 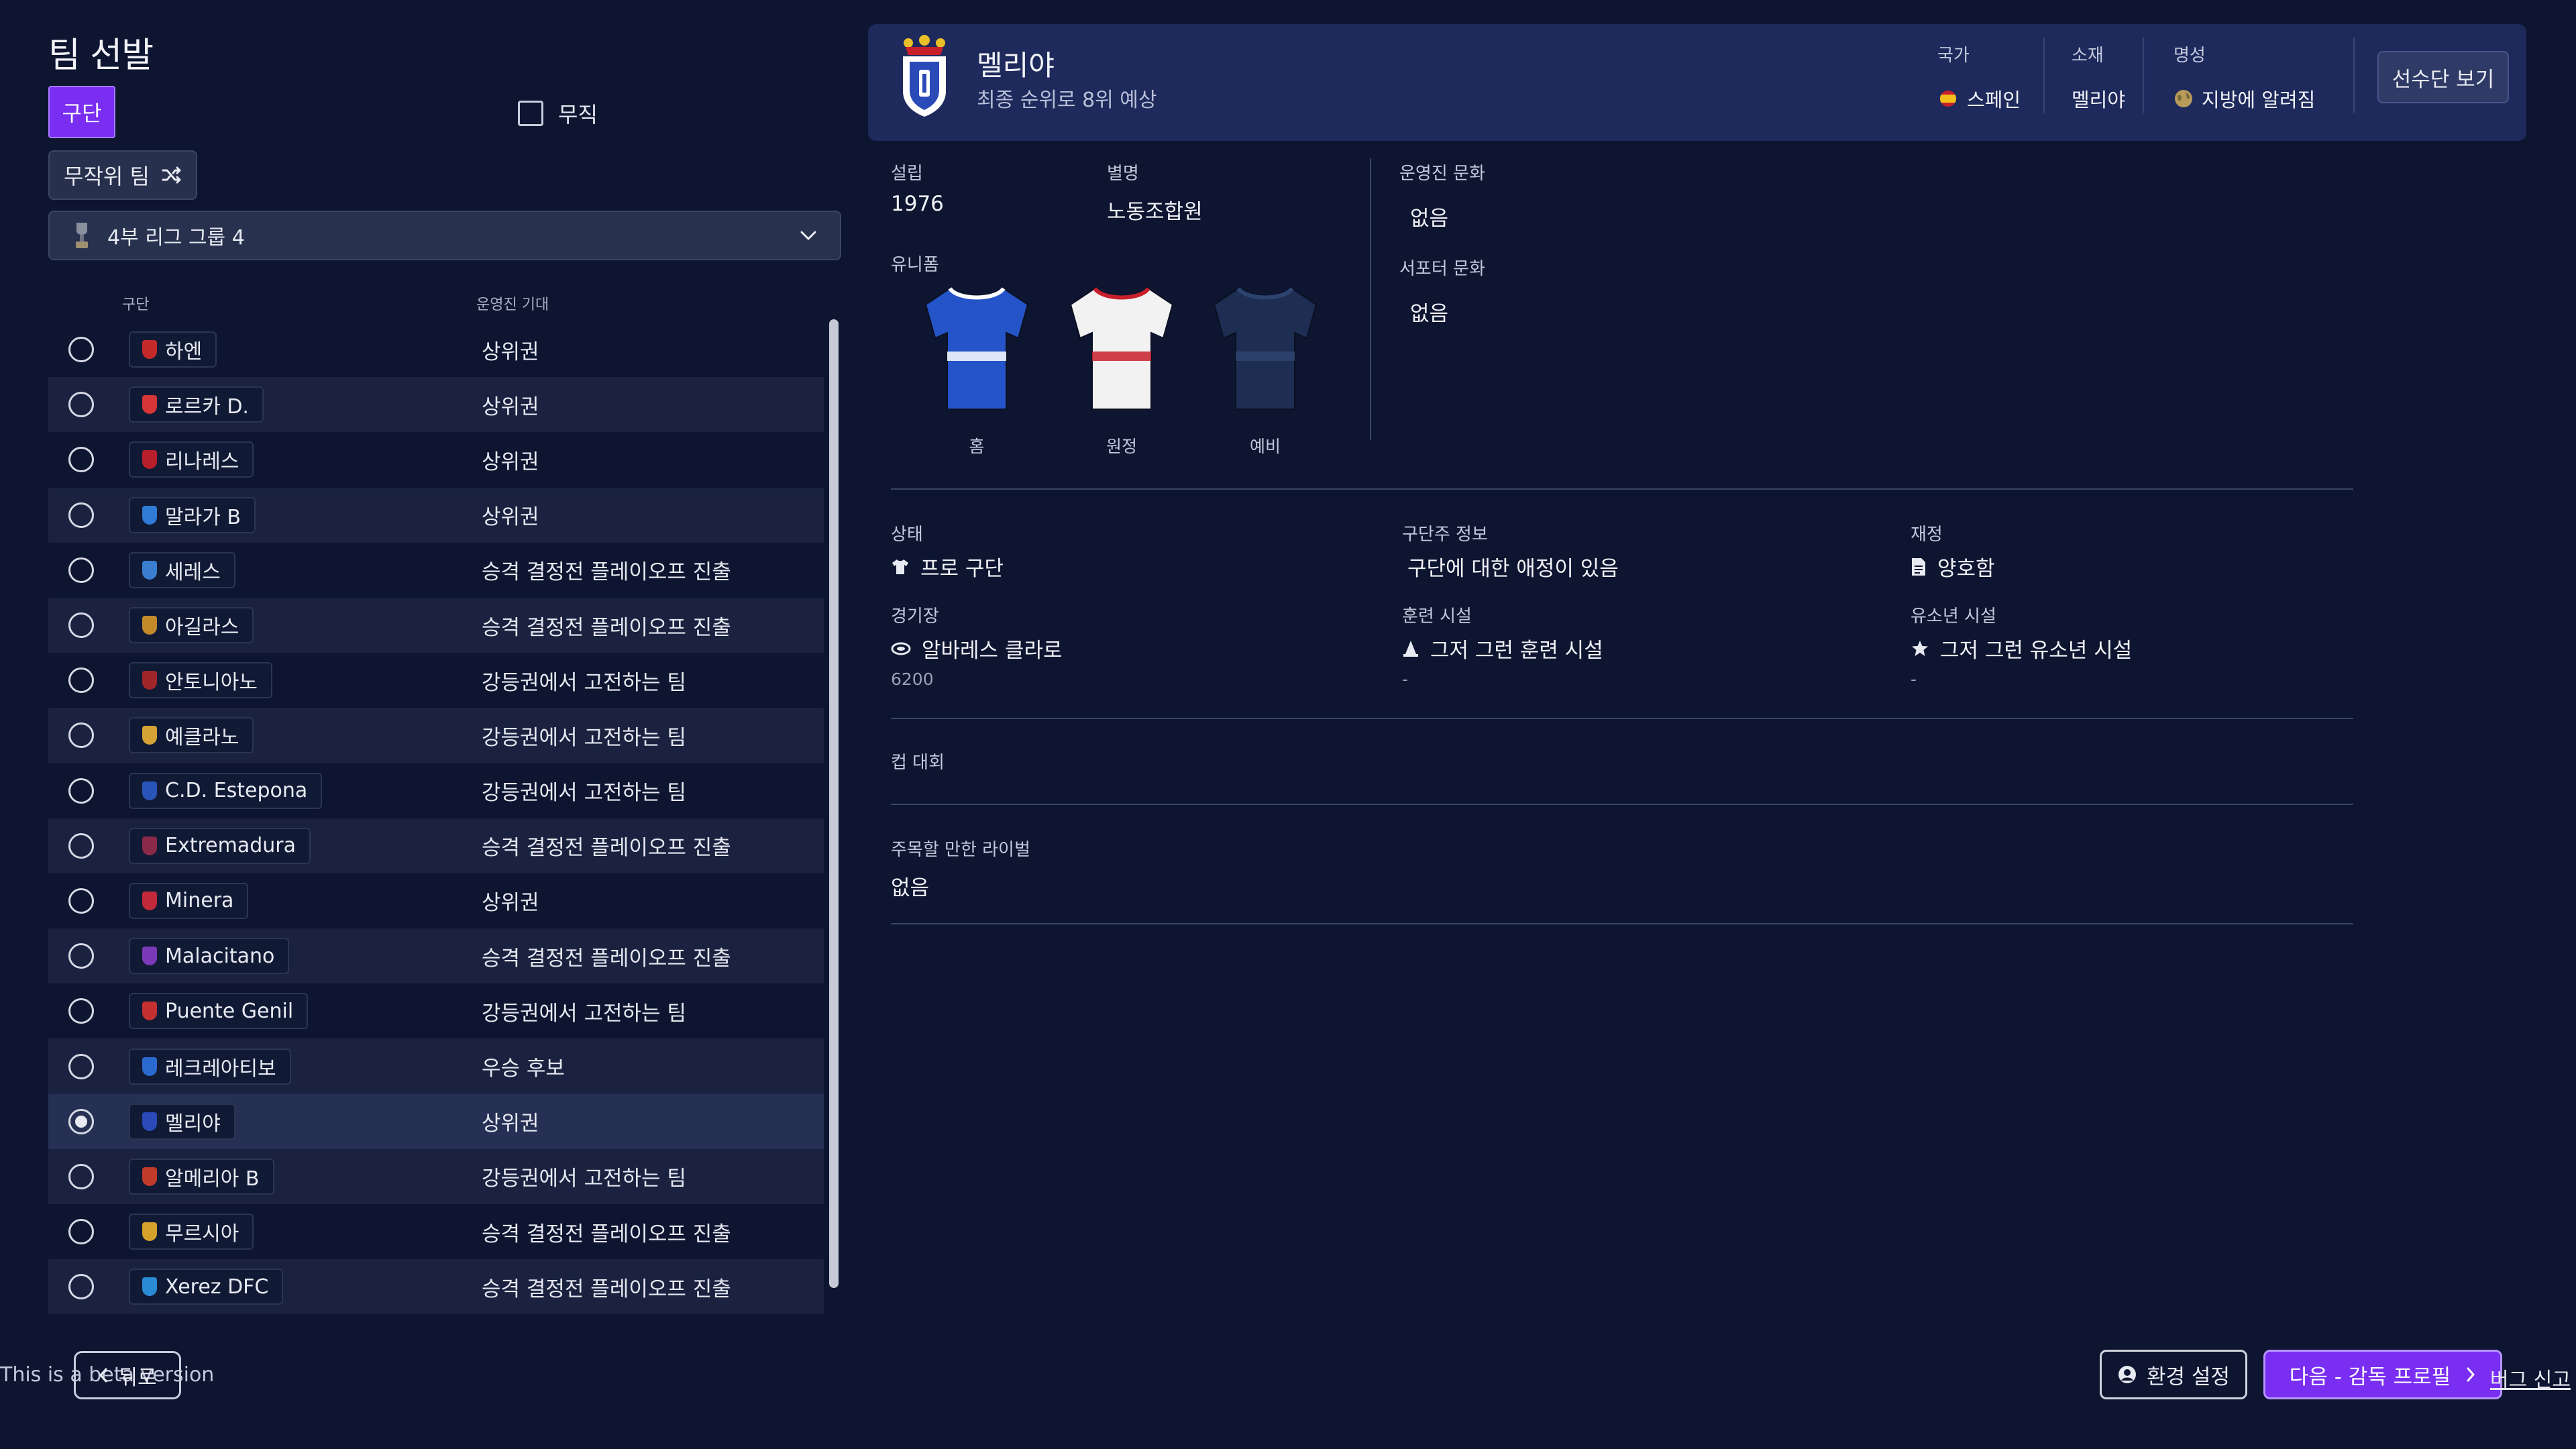 I want to click on club-chip: Xerez DFC, so click(x=206, y=1287).